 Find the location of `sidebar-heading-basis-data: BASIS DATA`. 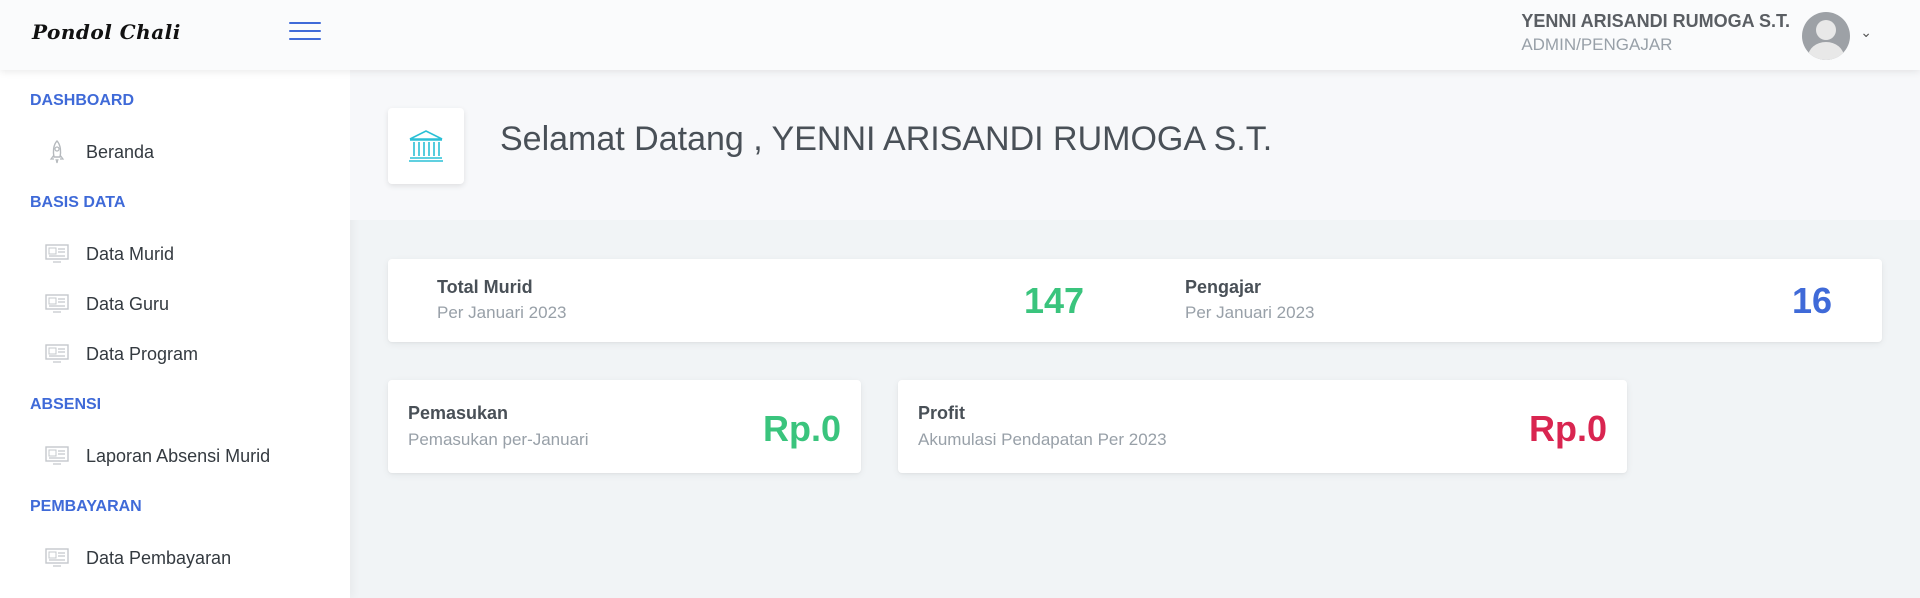

sidebar-heading-basis-data: BASIS DATA is located at coordinates (78, 202).